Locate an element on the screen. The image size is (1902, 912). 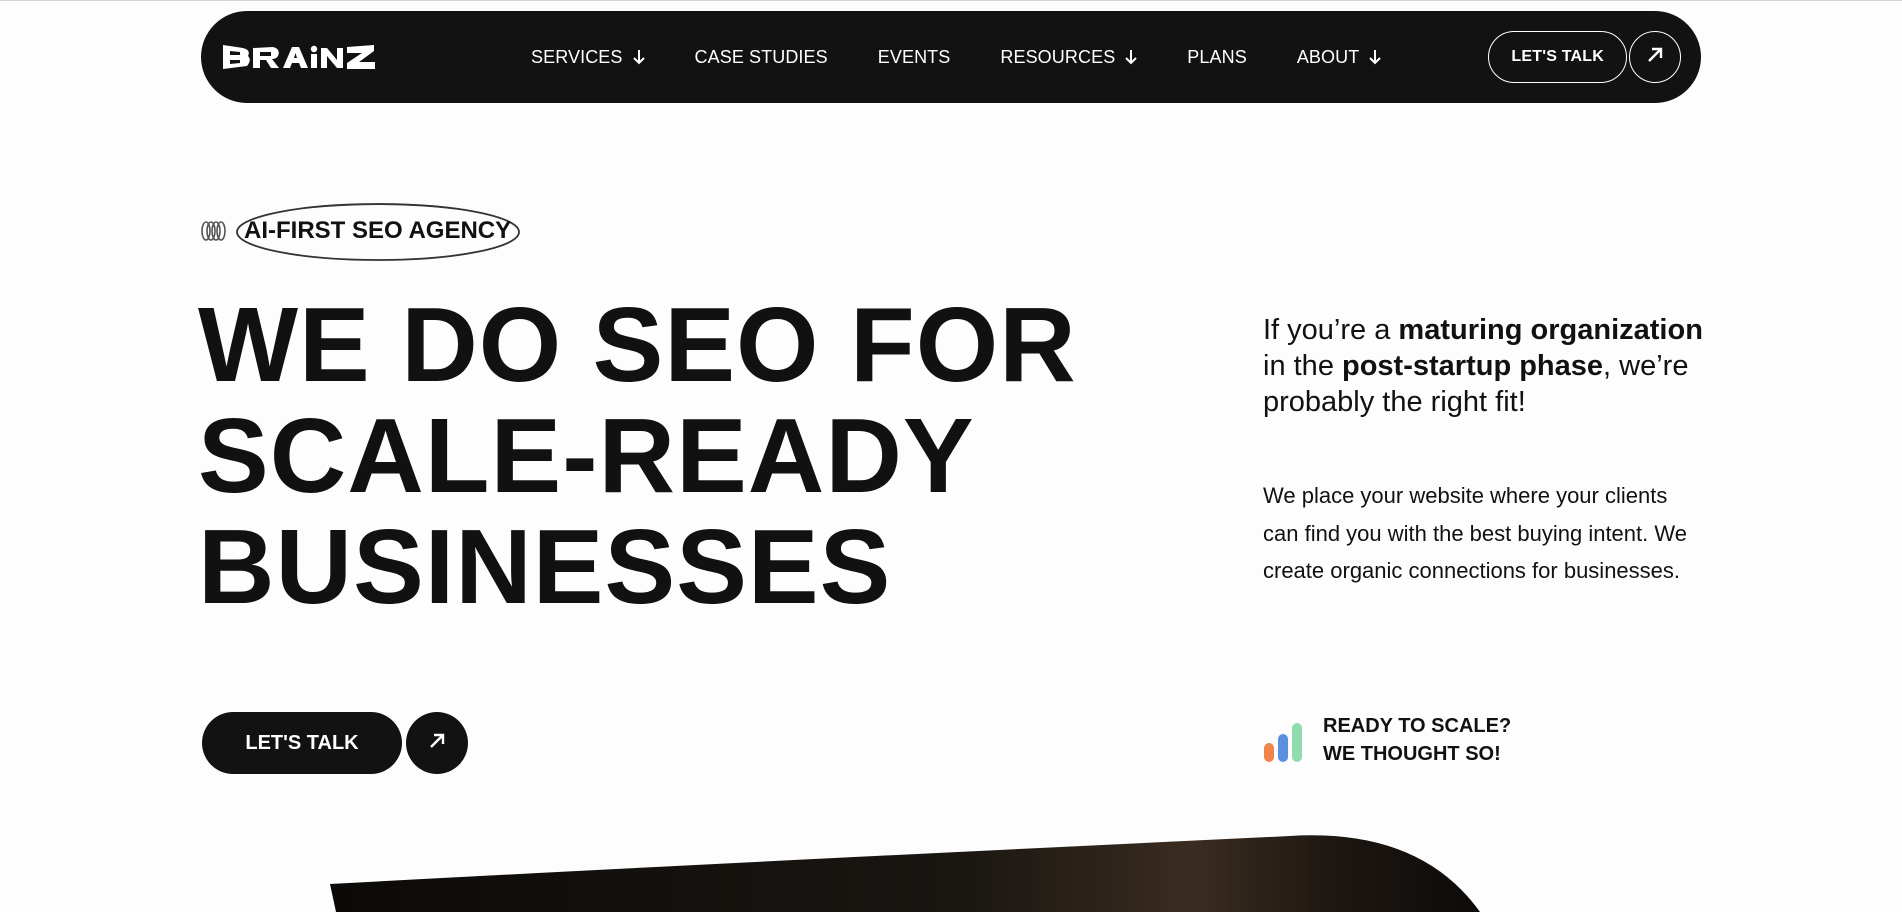
nav-item-label: EVENTS is located at coordinates (914, 56).